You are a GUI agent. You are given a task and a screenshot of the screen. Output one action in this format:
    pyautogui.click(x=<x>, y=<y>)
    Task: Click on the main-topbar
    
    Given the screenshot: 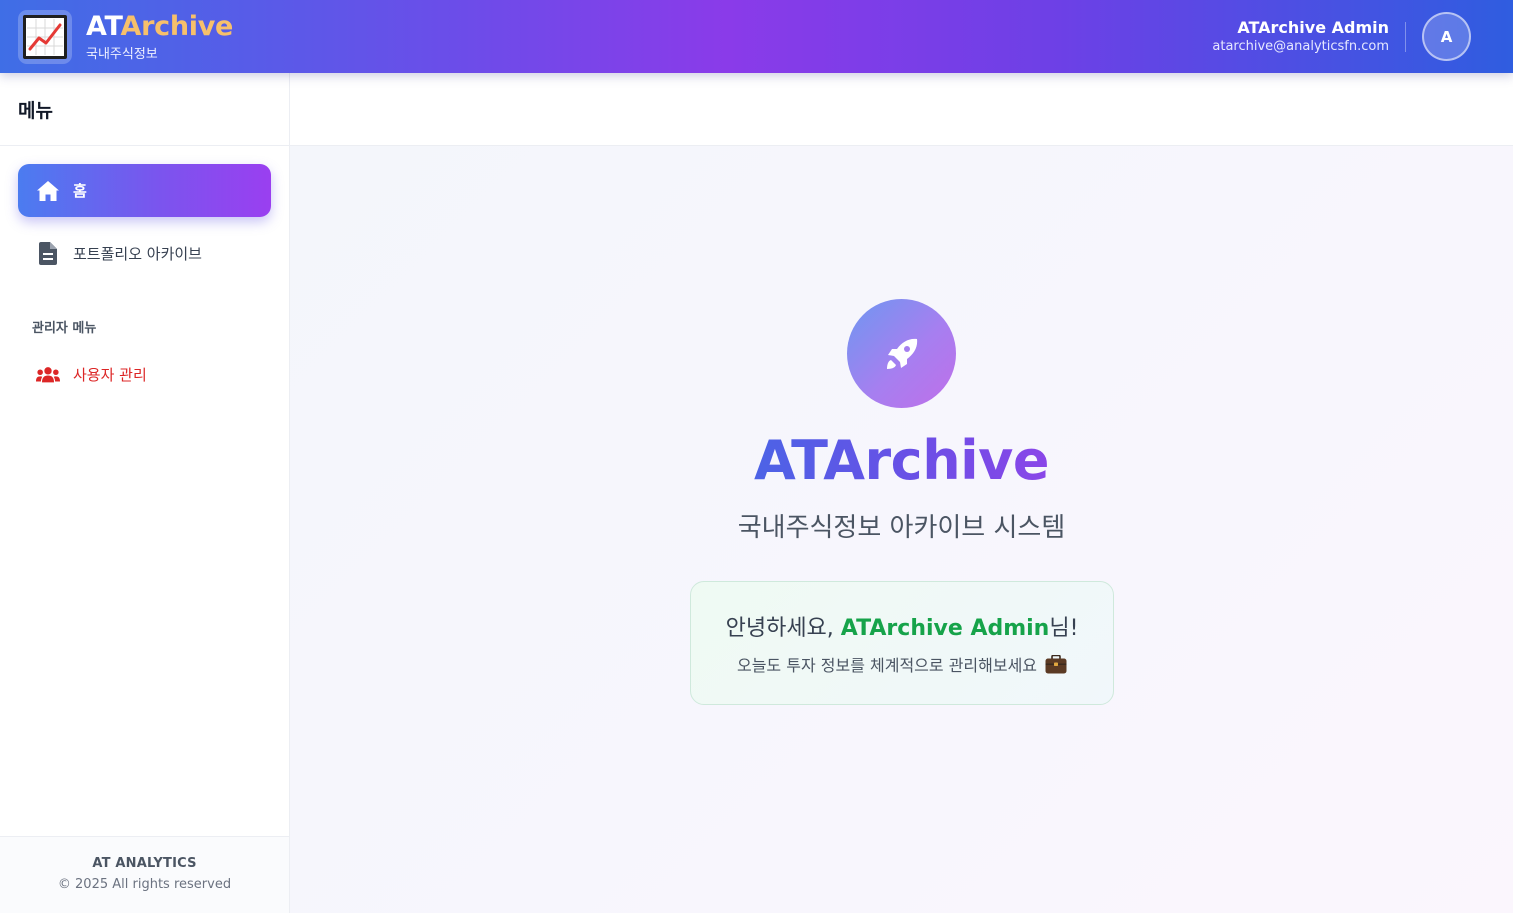 What is the action you would take?
    pyautogui.click(x=901, y=109)
    